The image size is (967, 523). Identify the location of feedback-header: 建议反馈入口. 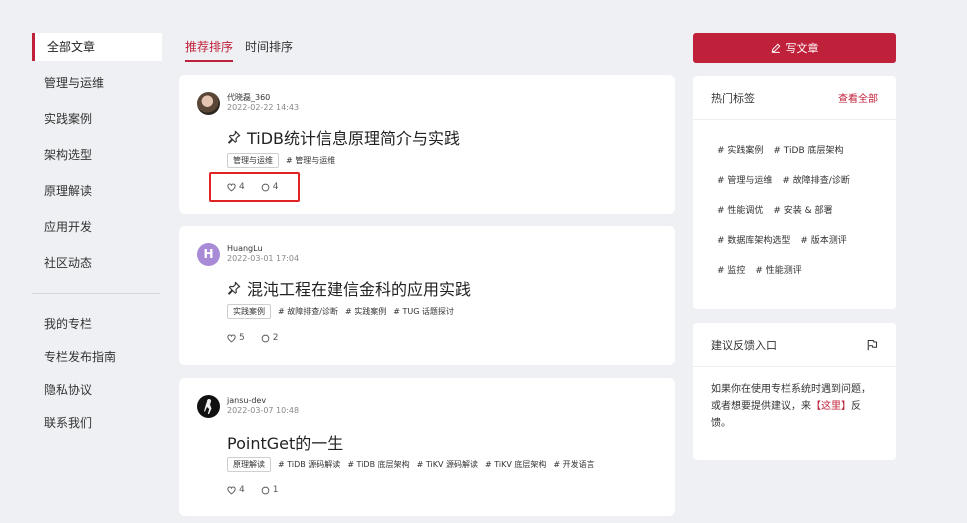
(794, 345).